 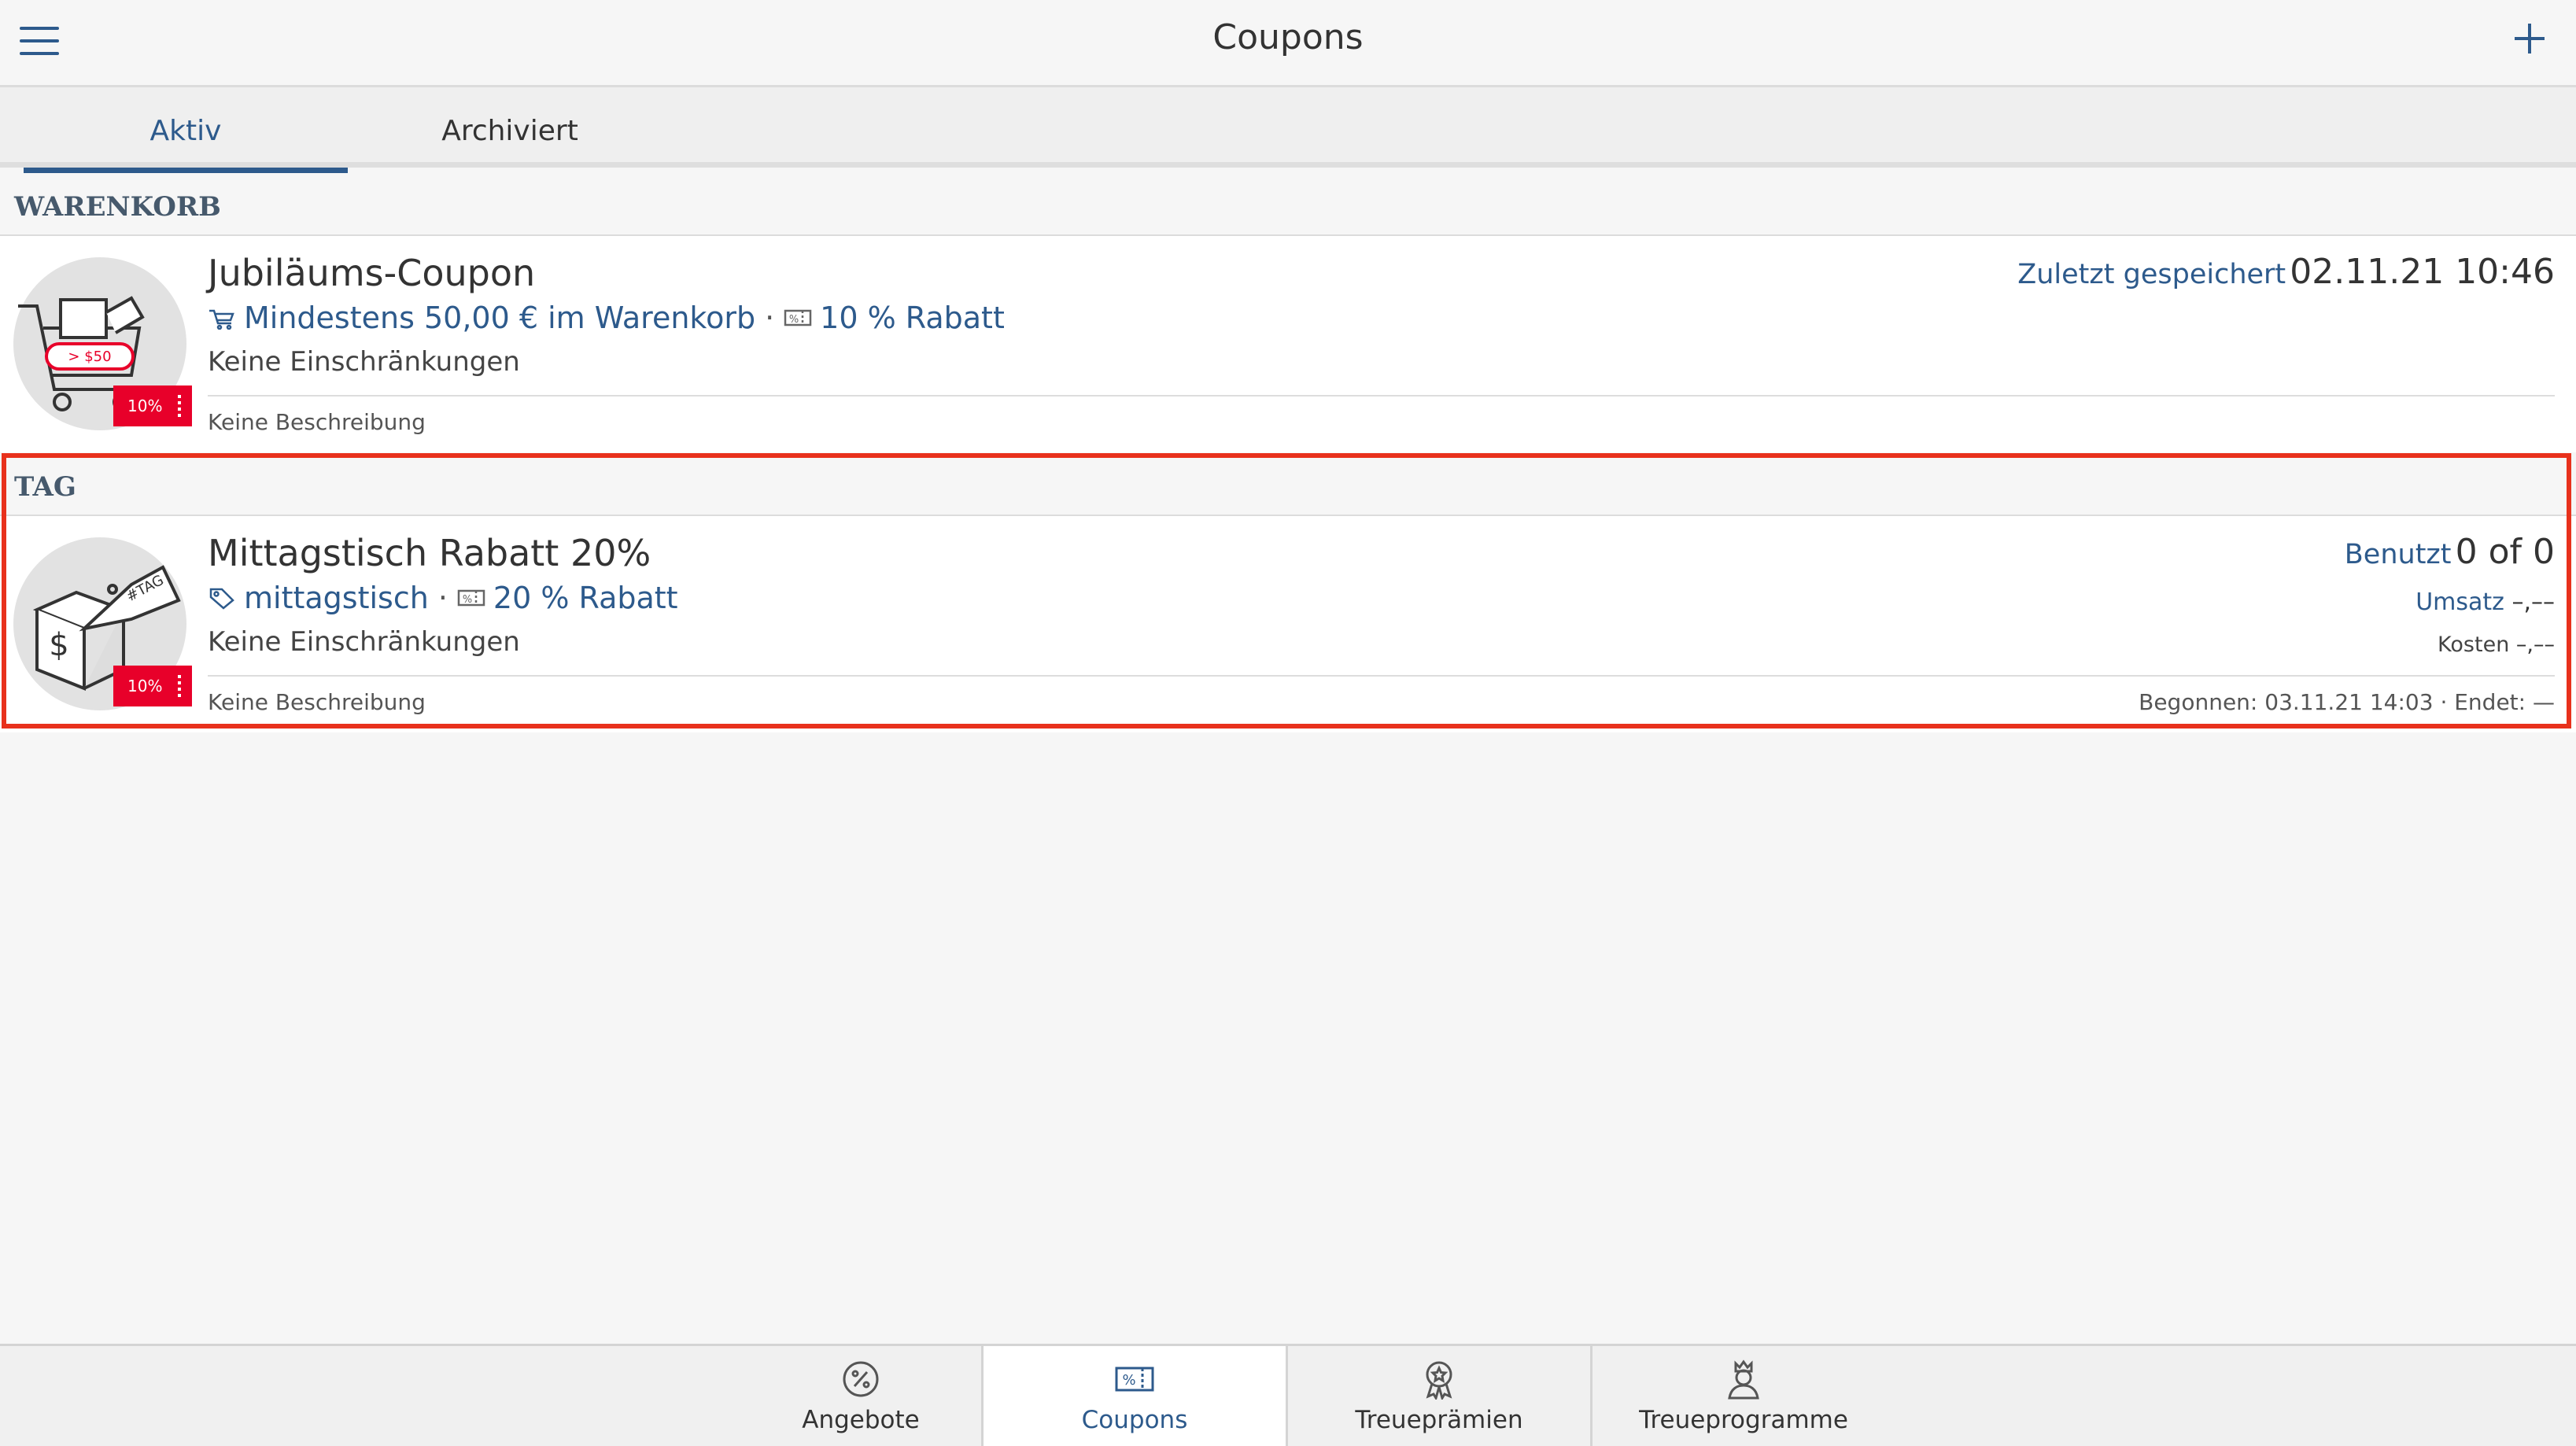 I want to click on award-rosette-icon, so click(x=1439, y=1380).